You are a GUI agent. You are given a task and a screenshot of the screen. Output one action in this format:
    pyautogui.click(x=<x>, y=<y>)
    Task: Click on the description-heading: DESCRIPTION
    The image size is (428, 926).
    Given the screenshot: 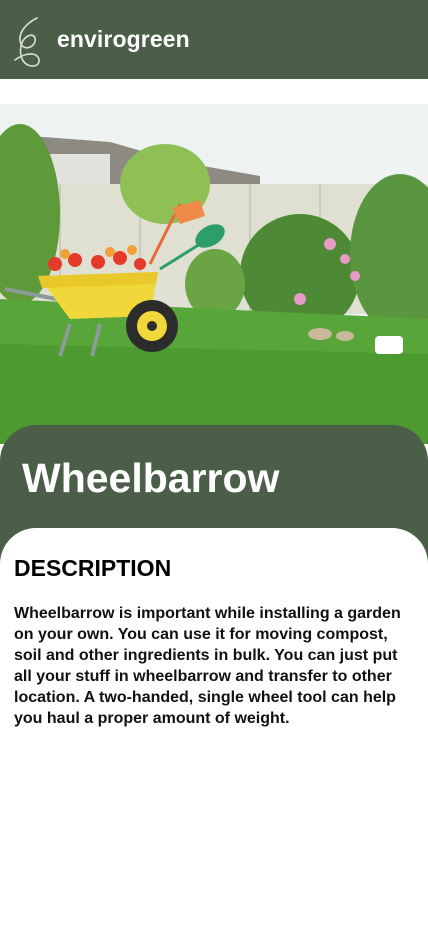 What is the action you would take?
    pyautogui.click(x=93, y=568)
    